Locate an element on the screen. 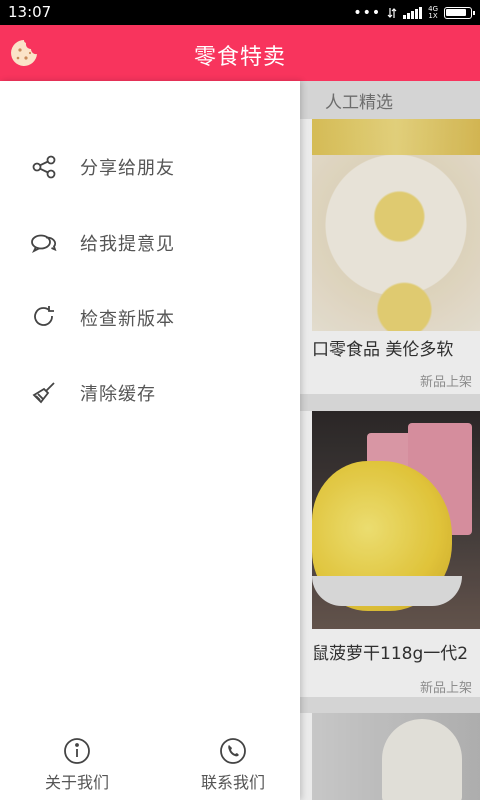  signal-strength-icon is located at coordinates (413, 13).